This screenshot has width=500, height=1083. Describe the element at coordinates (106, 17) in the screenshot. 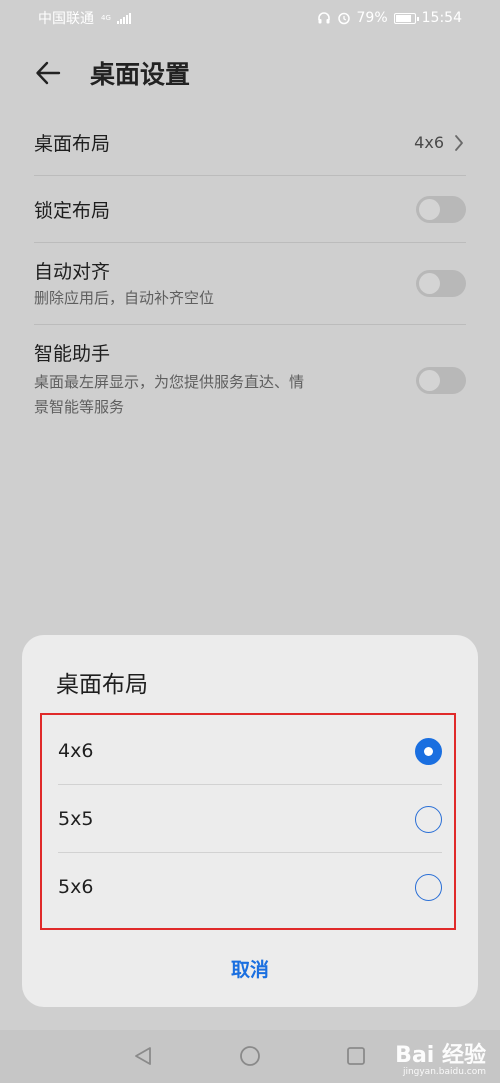

I see `network-type: 4G` at that location.